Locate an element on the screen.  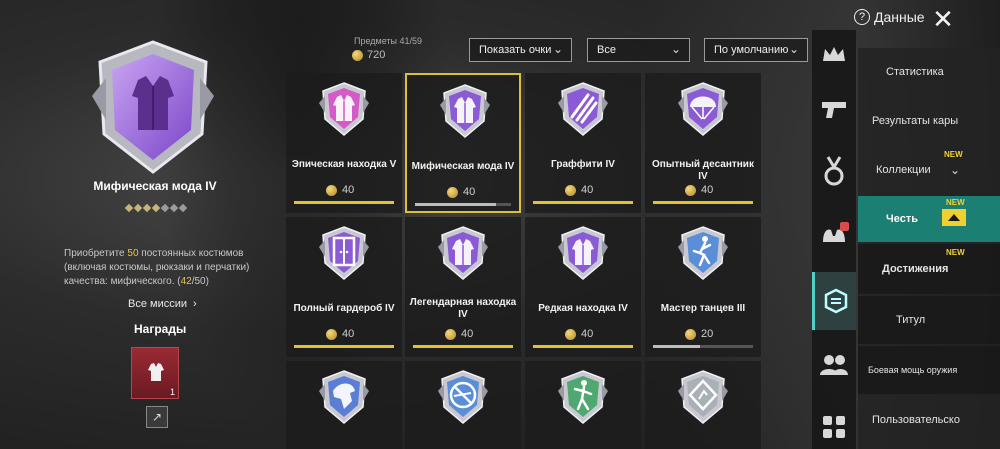
menu-item-label: Боевая мощь оружия is located at coordinates (913, 370).